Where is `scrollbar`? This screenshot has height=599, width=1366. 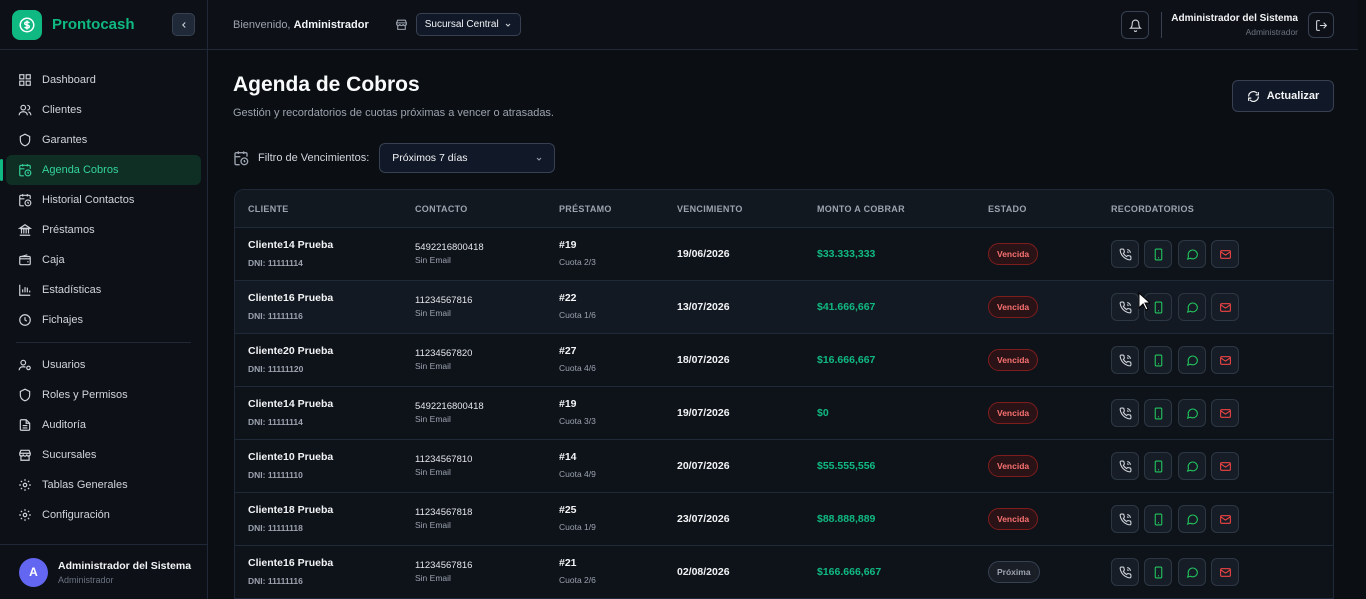
scrollbar is located at coordinates (1362, 299).